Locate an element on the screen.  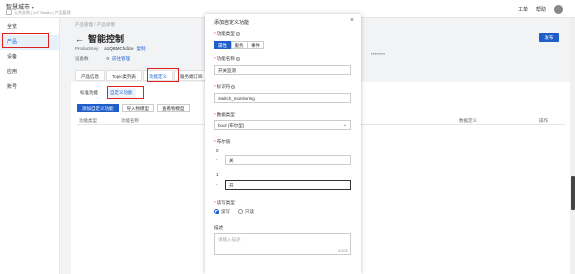
manage-devices-link: 前往管理 is located at coordinates (121, 58).